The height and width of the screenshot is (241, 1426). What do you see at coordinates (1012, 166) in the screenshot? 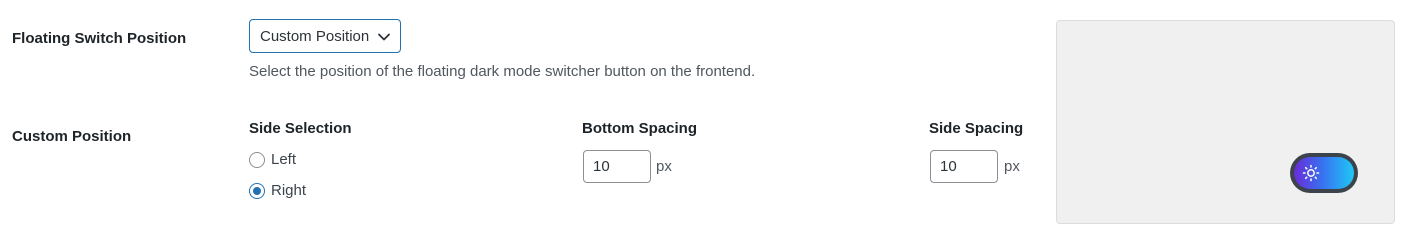
I see `side-spacing-unit: px` at bounding box center [1012, 166].